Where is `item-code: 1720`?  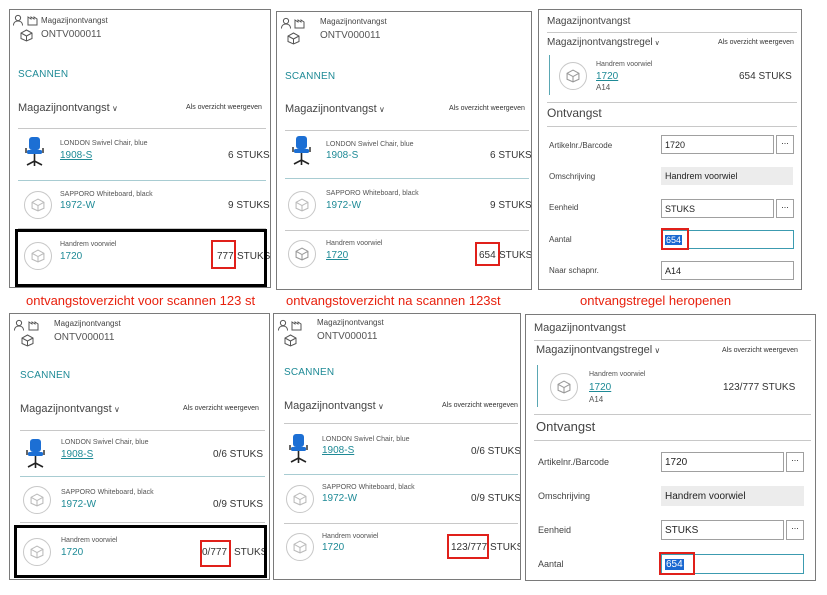 item-code: 1720 is located at coordinates (333, 547).